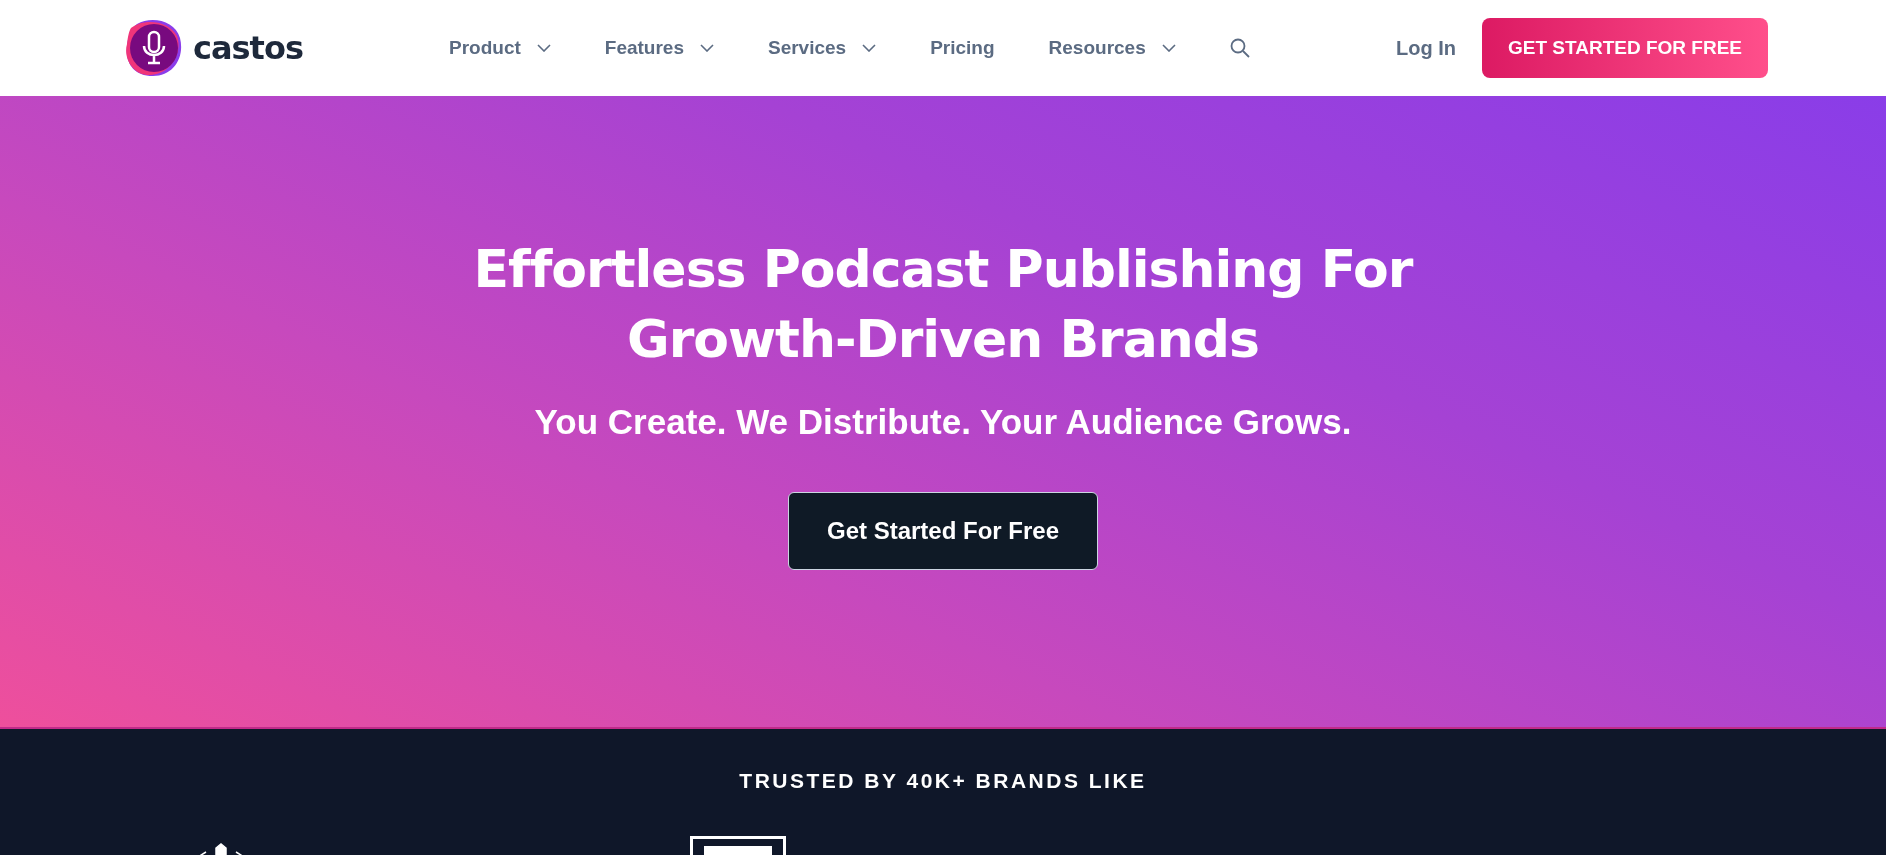 The image size is (1886, 855). Describe the element at coordinates (154, 48) in the screenshot. I see `microphone-logo-icon` at that location.